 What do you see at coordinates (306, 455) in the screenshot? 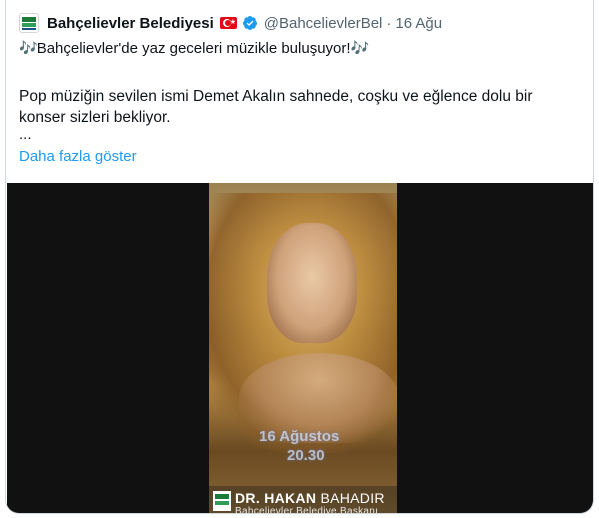
I see `video-overlay-time: 20.30` at bounding box center [306, 455].